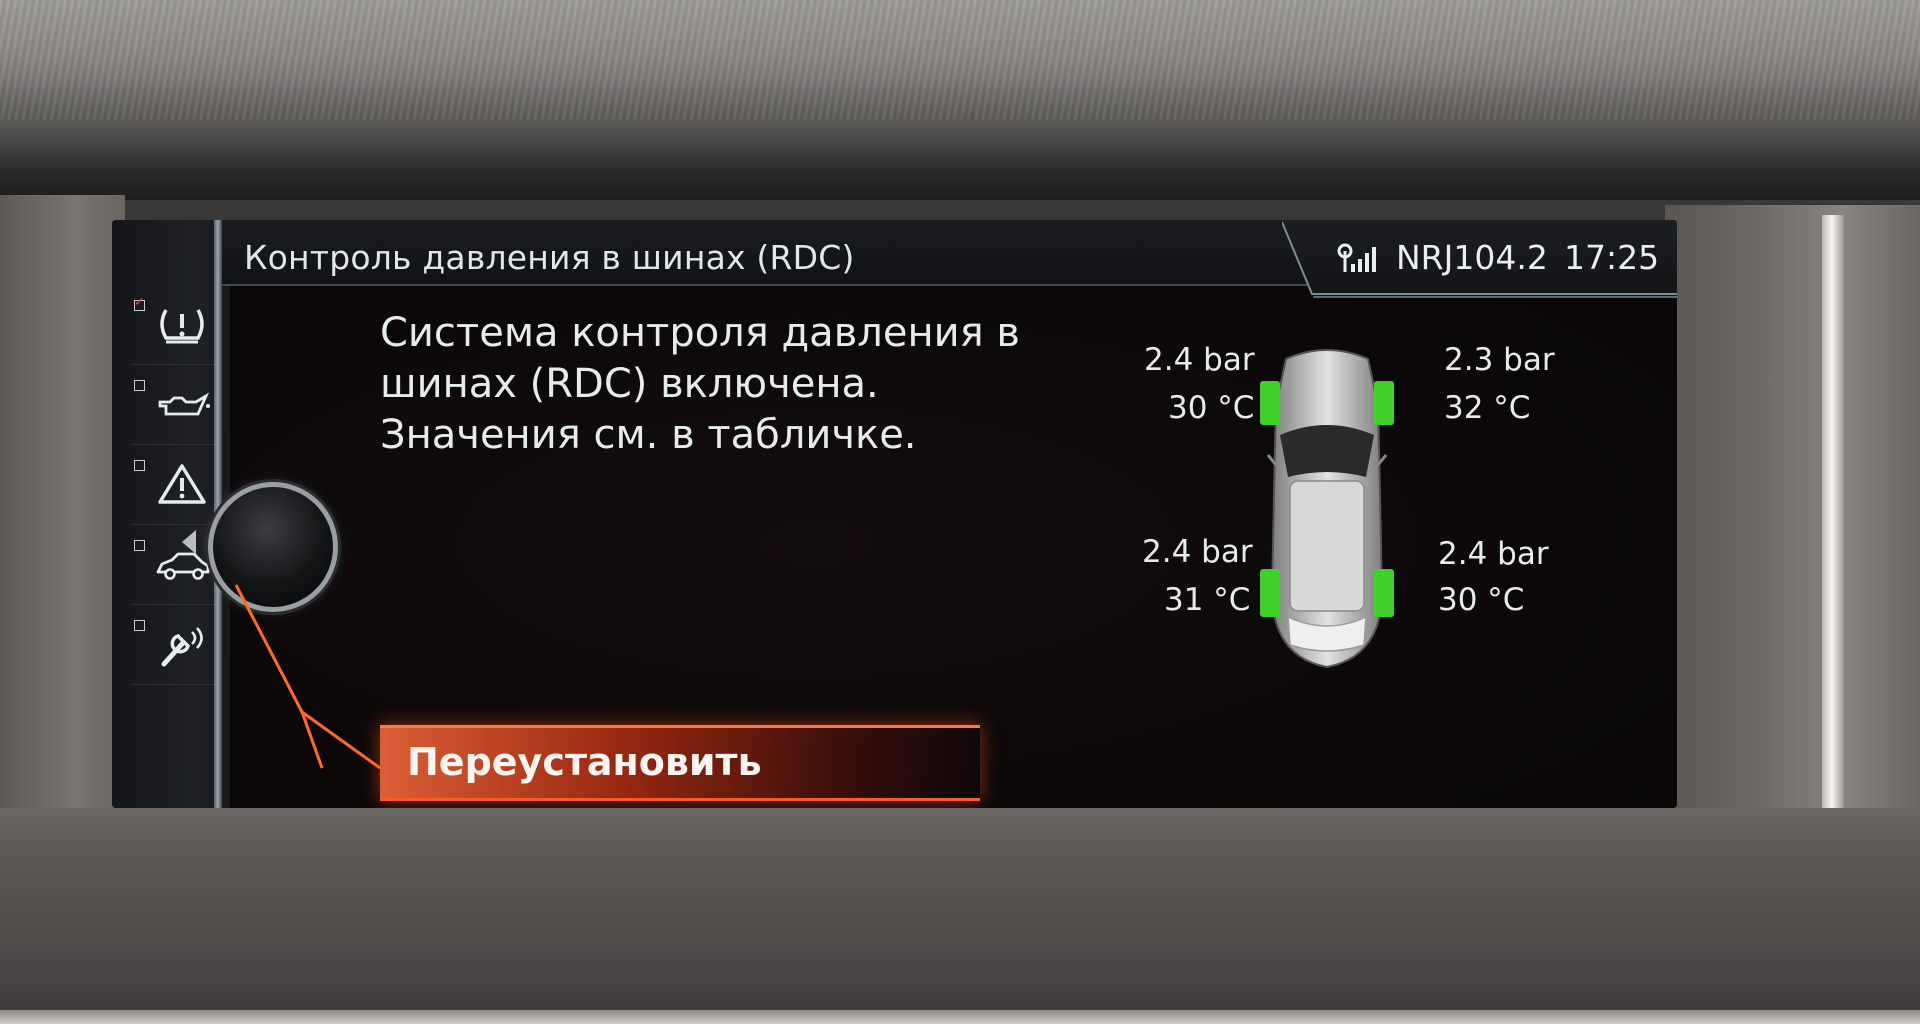  What do you see at coordinates (62, 520) in the screenshot?
I see `screen-bezel-left` at bounding box center [62, 520].